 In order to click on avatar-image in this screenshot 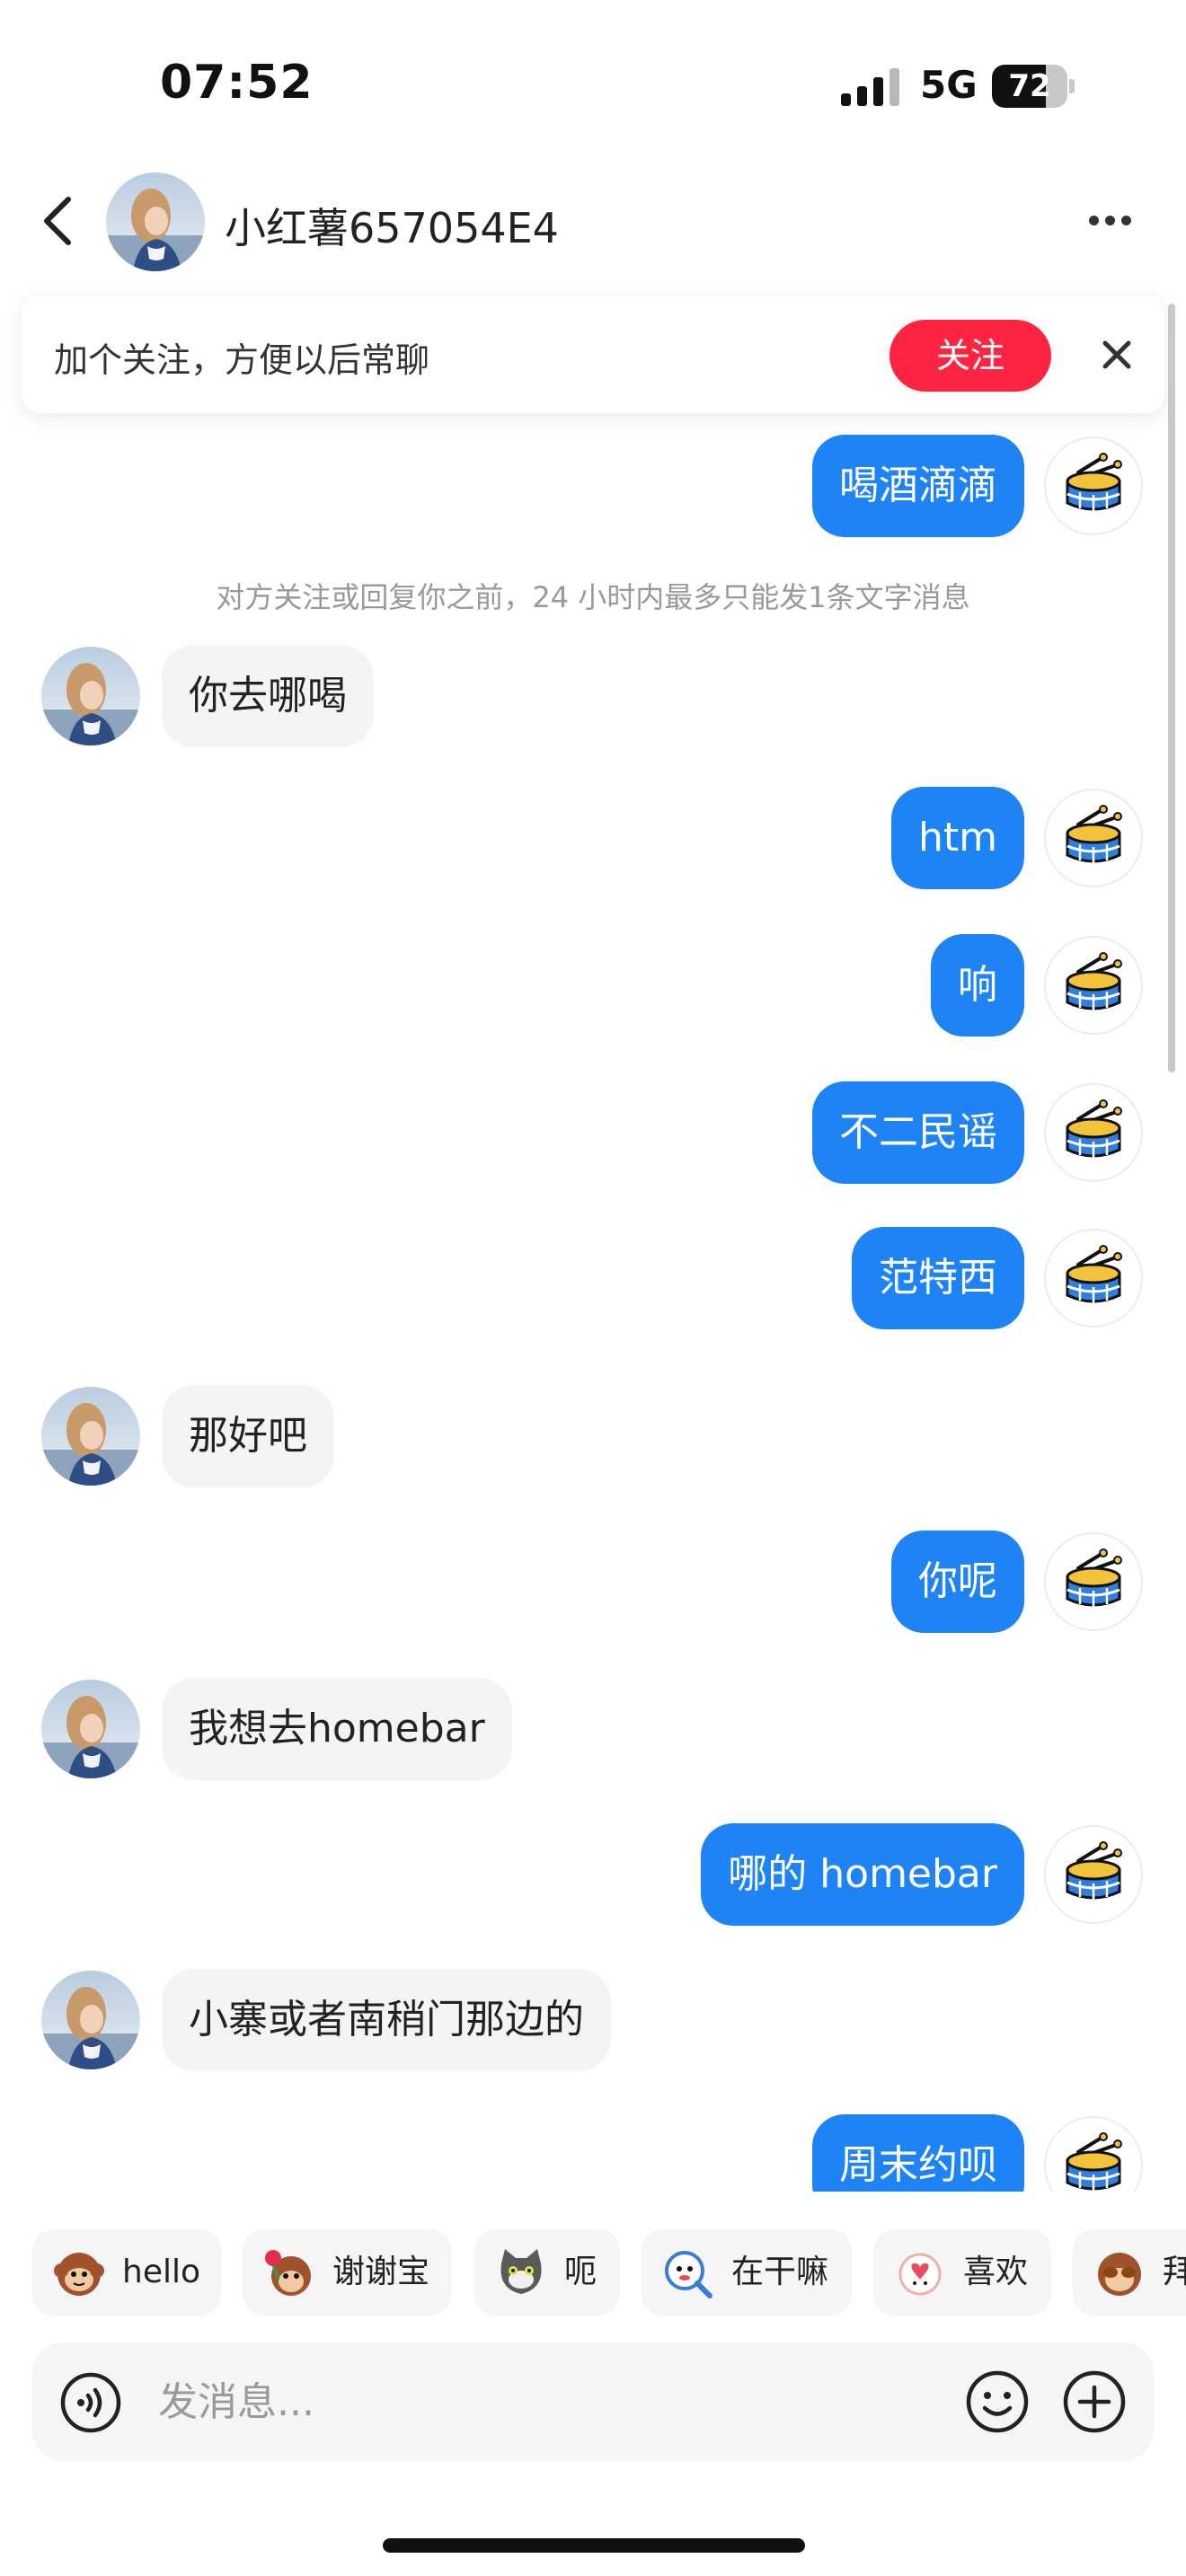, I will do `click(155, 221)`.